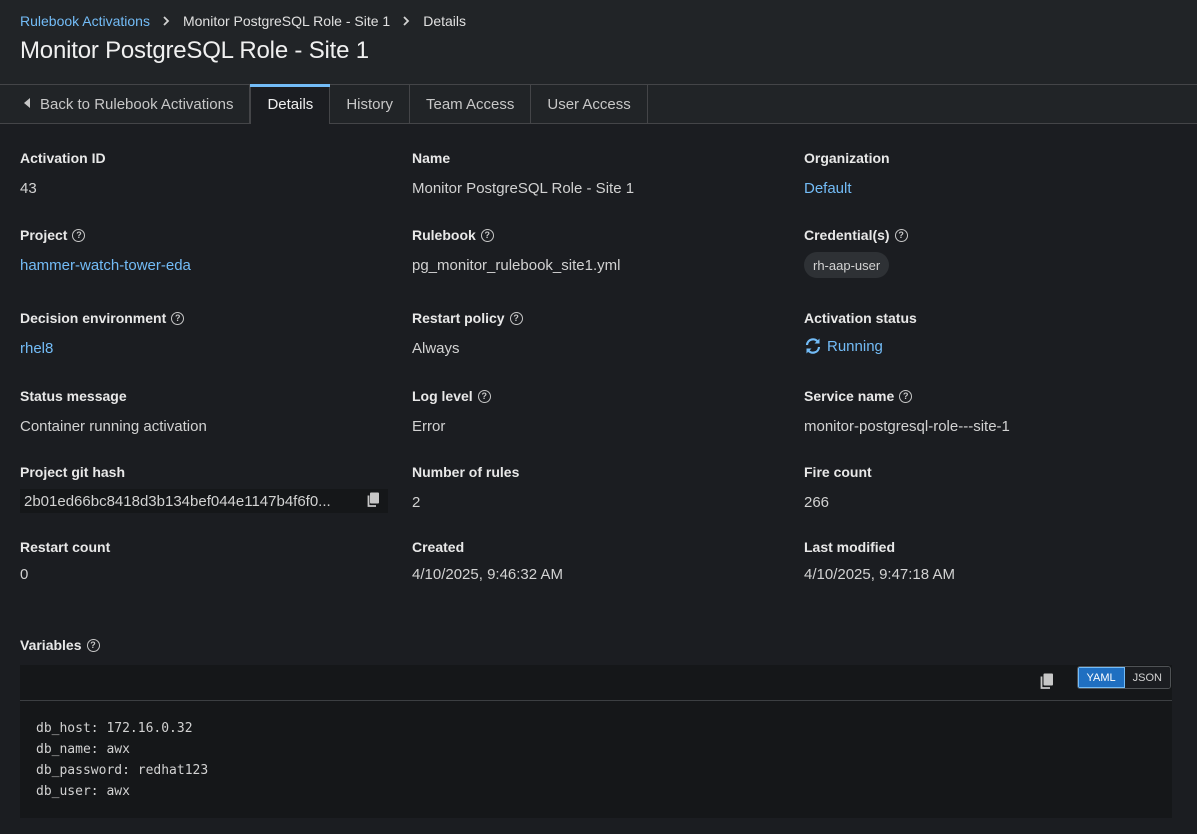 The width and height of the screenshot is (1197, 834). I want to click on field-organization: Organization Default, so click(989, 173).